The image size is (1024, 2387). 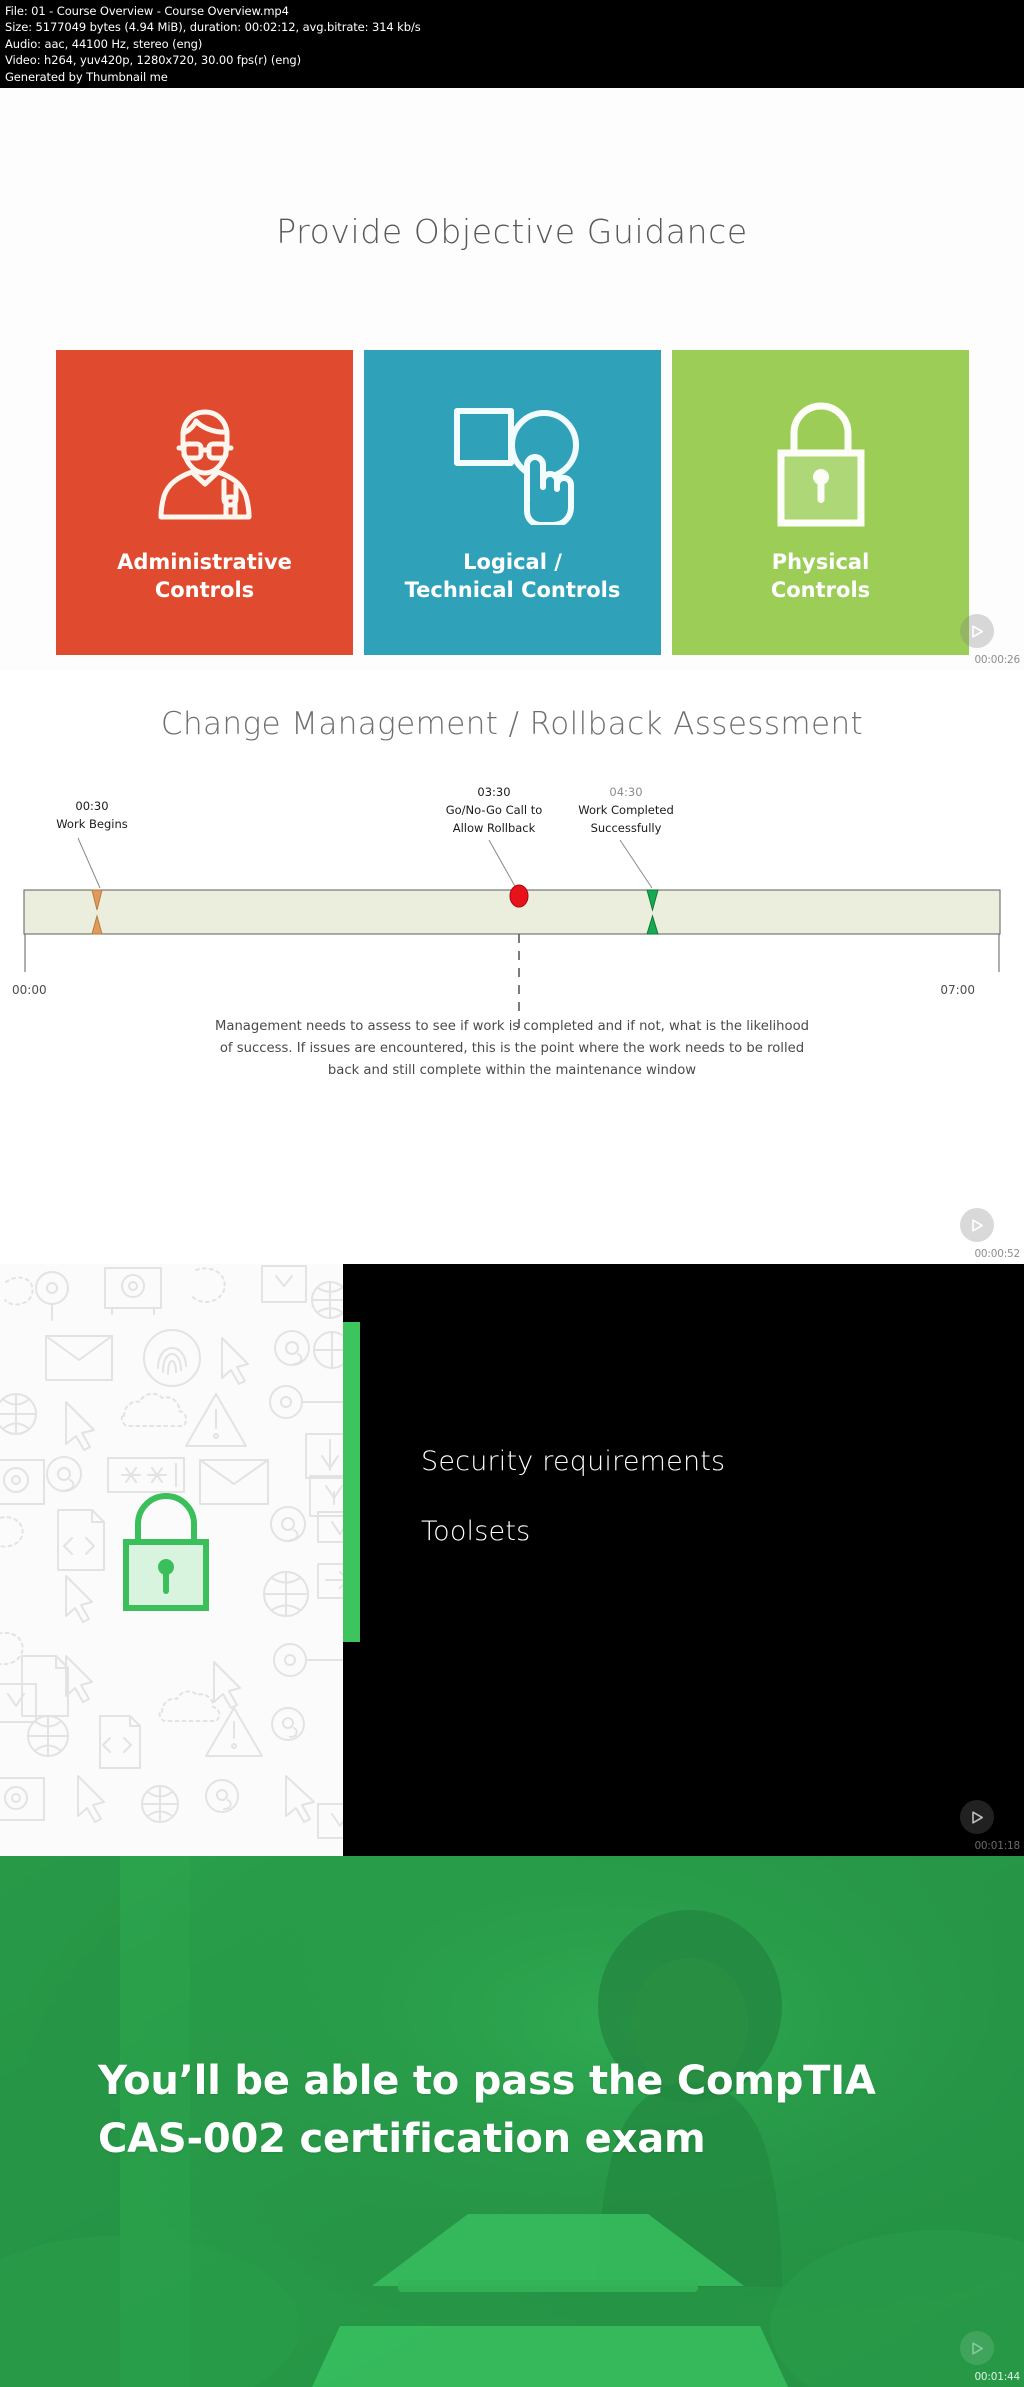 What do you see at coordinates (625, 792) in the screenshot?
I see `svg-text: 04:30` at bounding box center [625, 792].